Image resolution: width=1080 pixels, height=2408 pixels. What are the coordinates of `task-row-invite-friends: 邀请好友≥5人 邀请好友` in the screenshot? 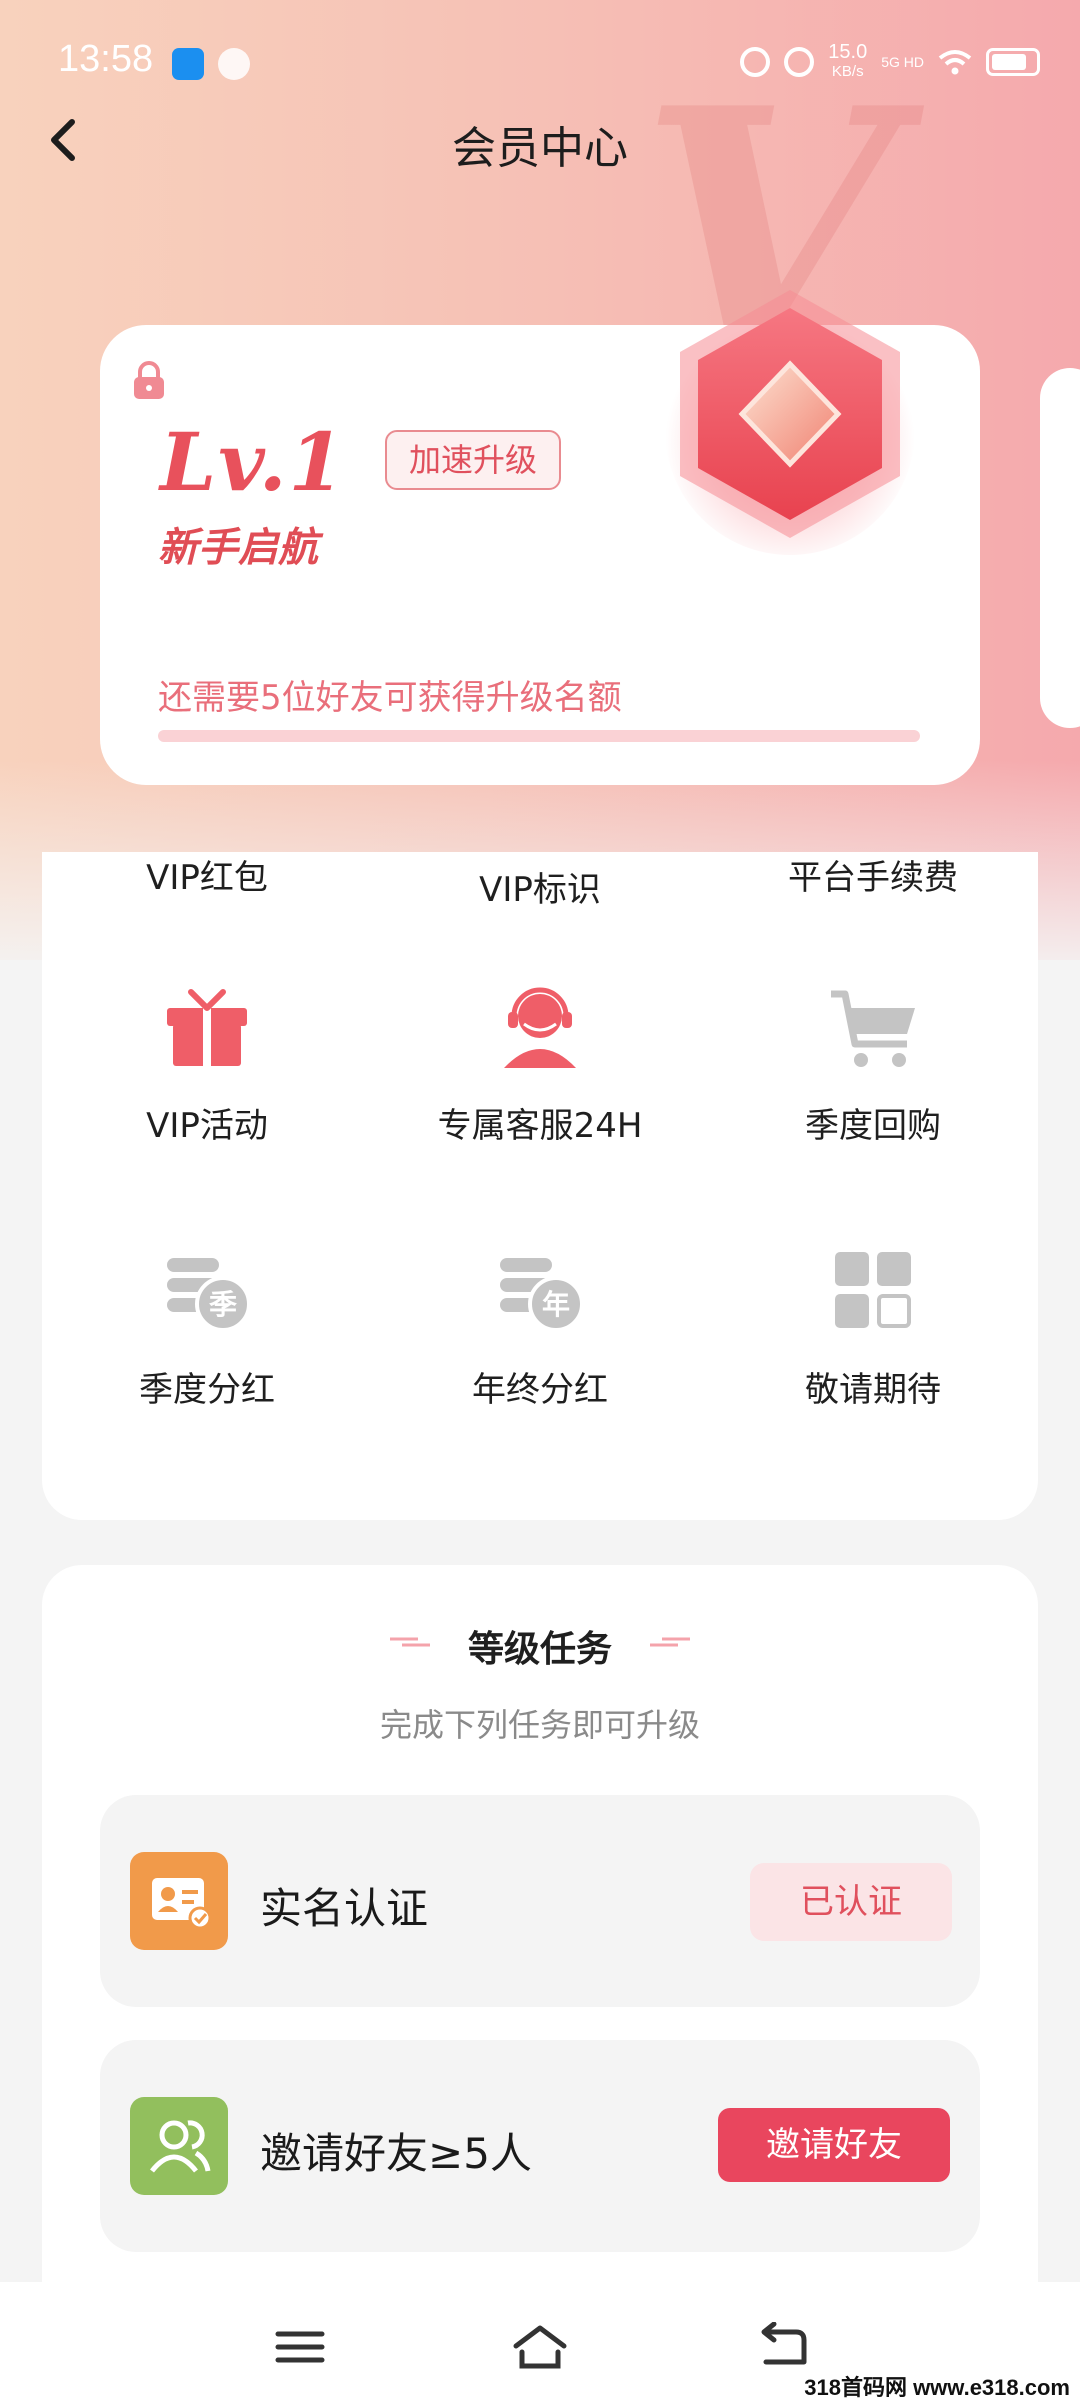 It's located at (540, 2146).